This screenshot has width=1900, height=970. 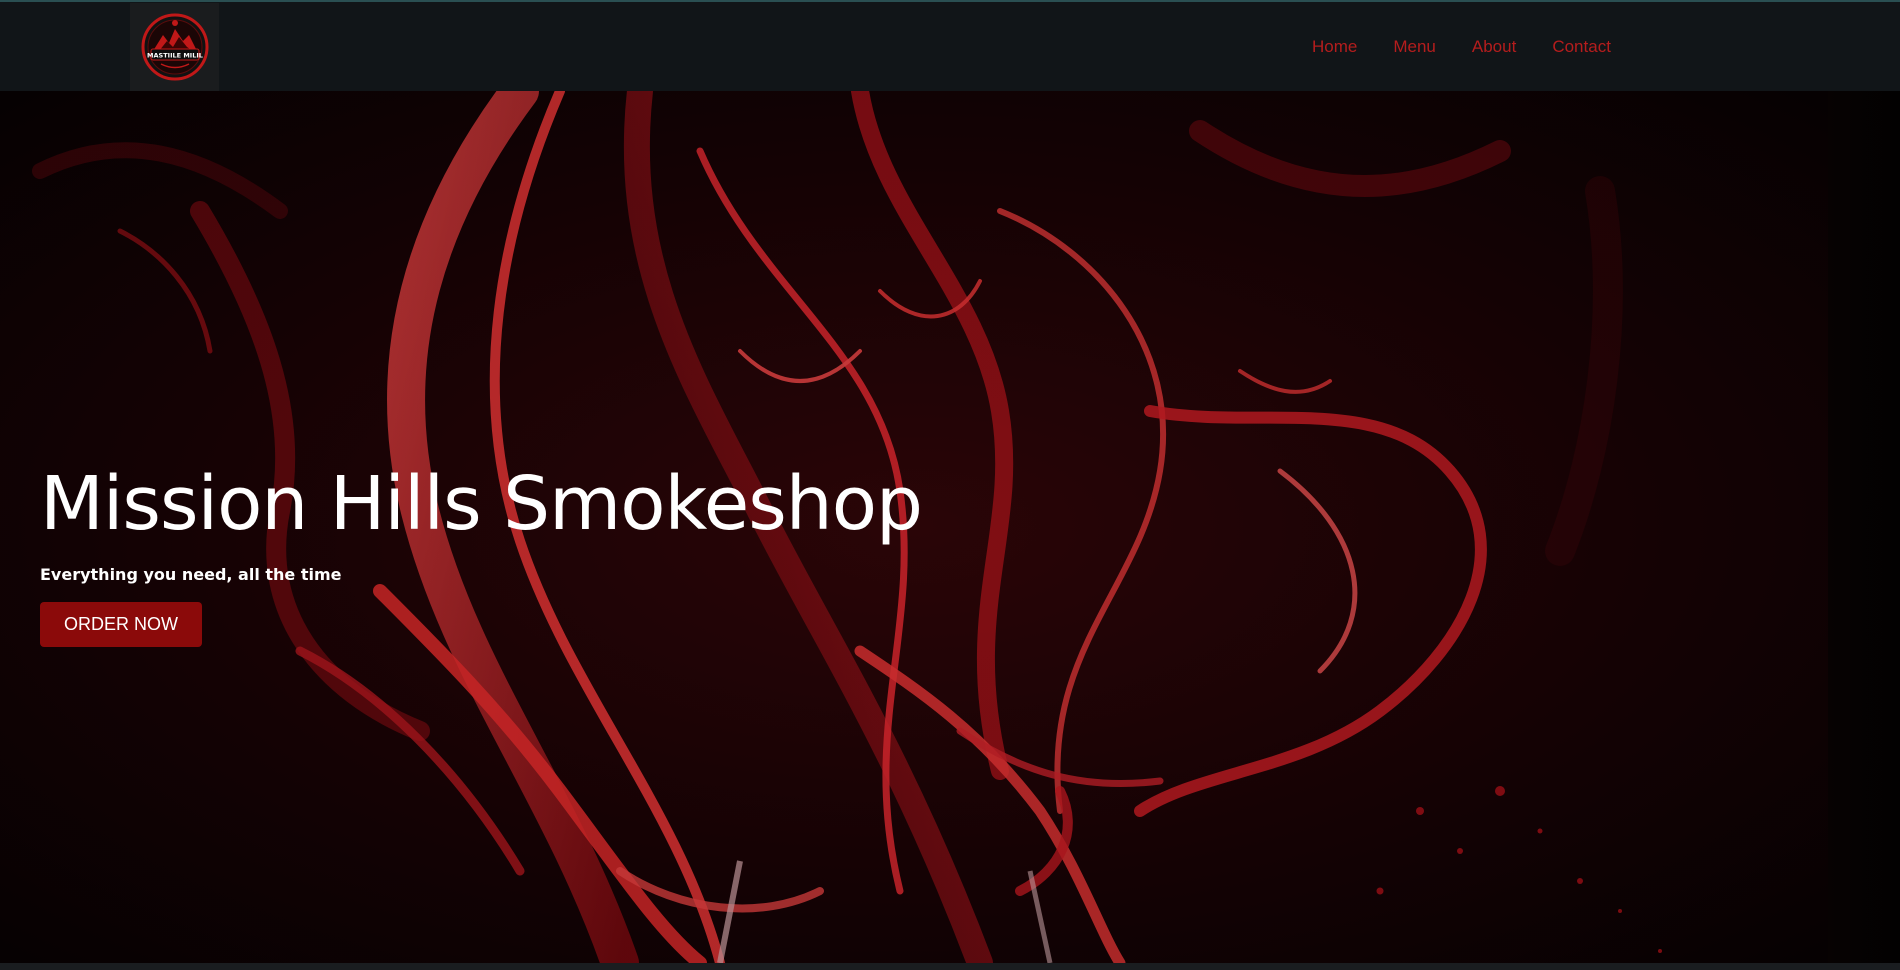 I want to click on shop-logo-icon: MASTIILE MILIL, so click(x=174, y=47).